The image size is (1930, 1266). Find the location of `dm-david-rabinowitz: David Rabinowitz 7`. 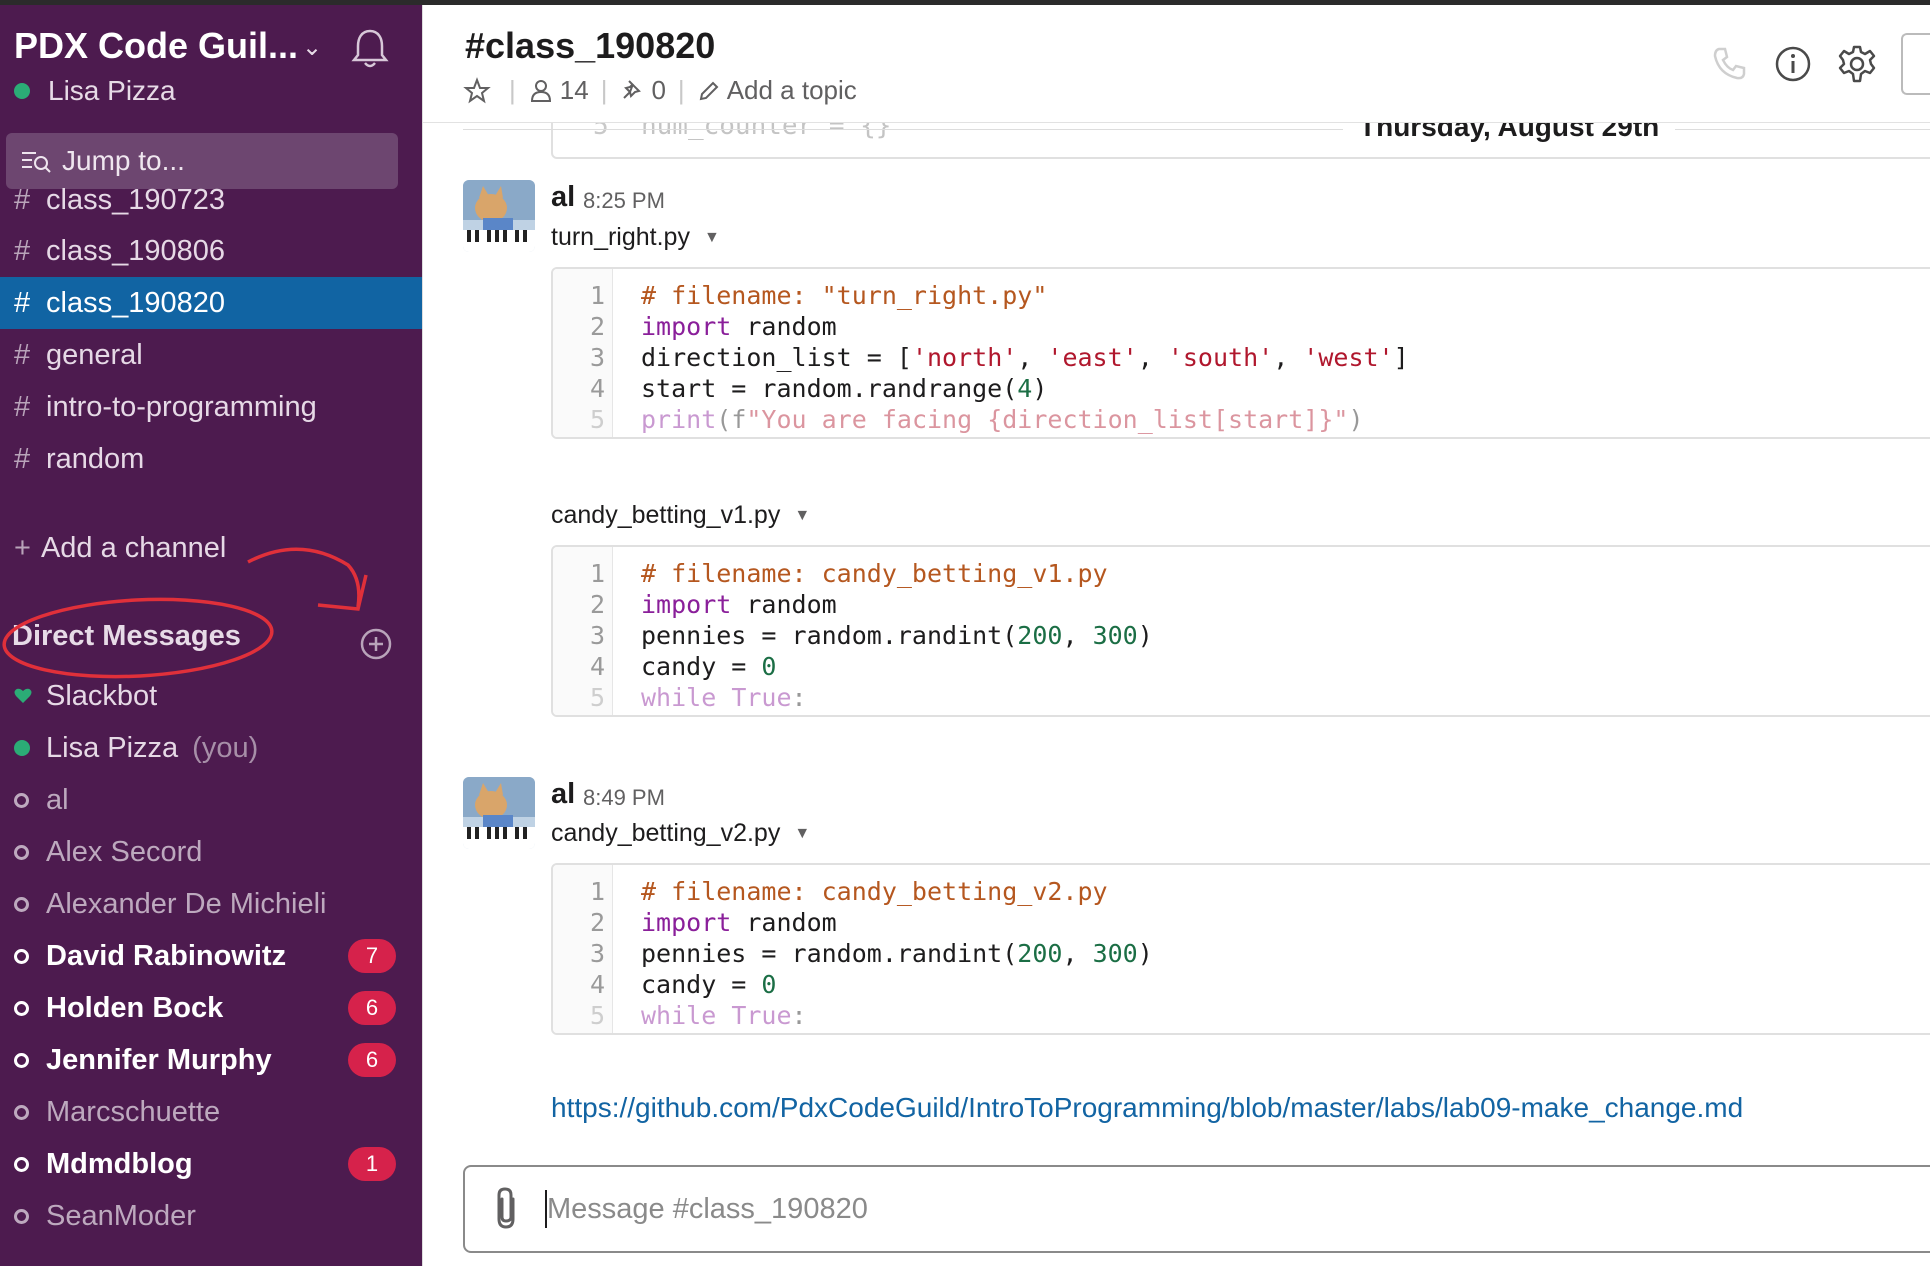

dm-david-rabinowitz: David Rabinowitz 7 is located at coordinates (211, 956).